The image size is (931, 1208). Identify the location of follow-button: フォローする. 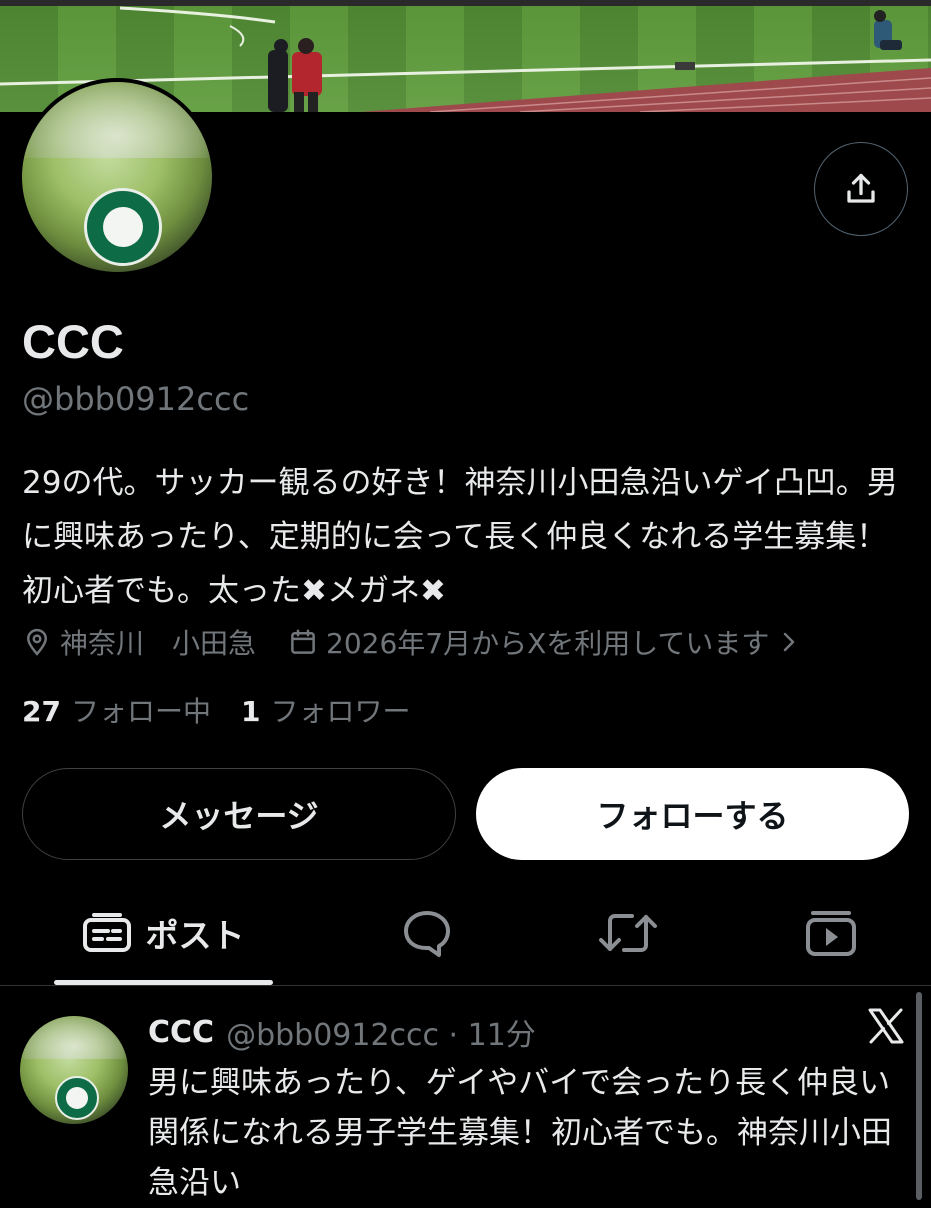
(692, 814).